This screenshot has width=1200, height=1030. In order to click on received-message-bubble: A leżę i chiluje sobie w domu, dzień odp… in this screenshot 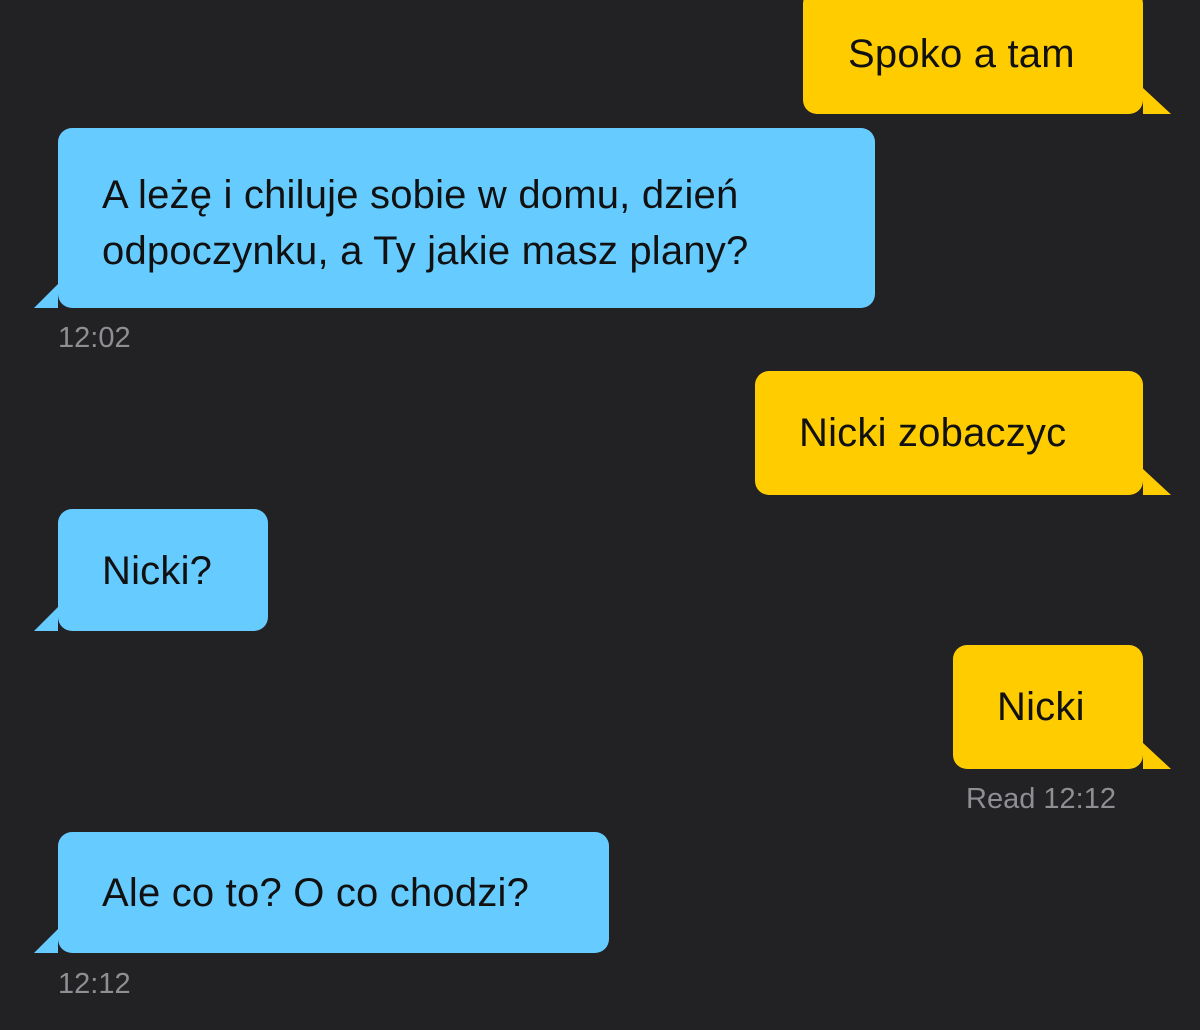, I will do `click(454, 218)`.